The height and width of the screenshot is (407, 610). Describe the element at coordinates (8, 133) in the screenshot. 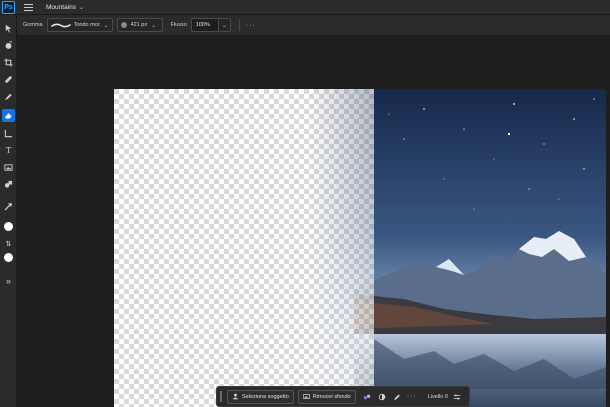

I see `ruler-icon` at that location.